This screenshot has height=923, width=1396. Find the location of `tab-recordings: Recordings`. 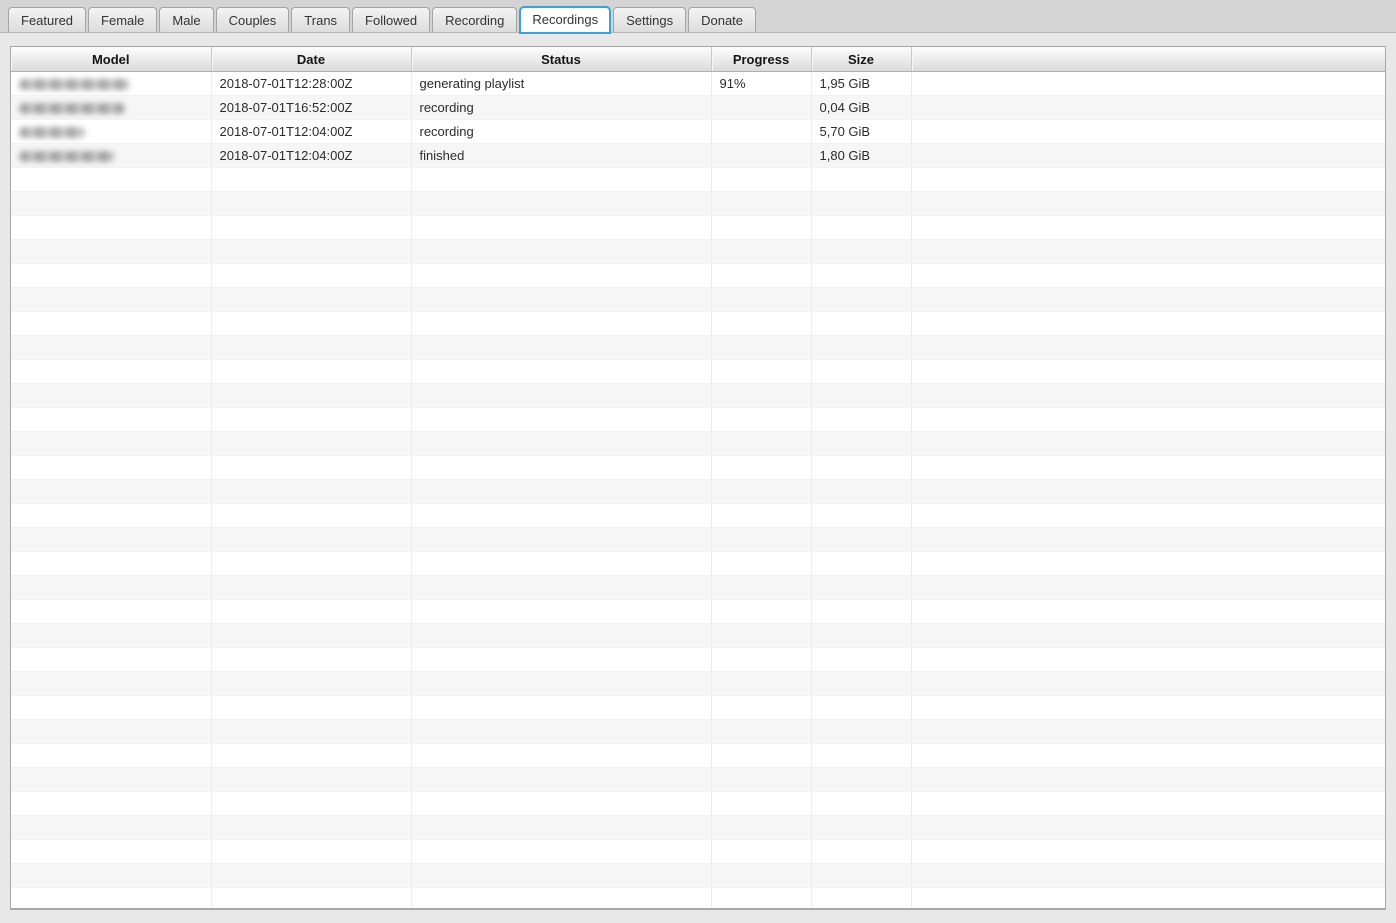

tab-recordings: Recordings is located at coordinates (565, 20).